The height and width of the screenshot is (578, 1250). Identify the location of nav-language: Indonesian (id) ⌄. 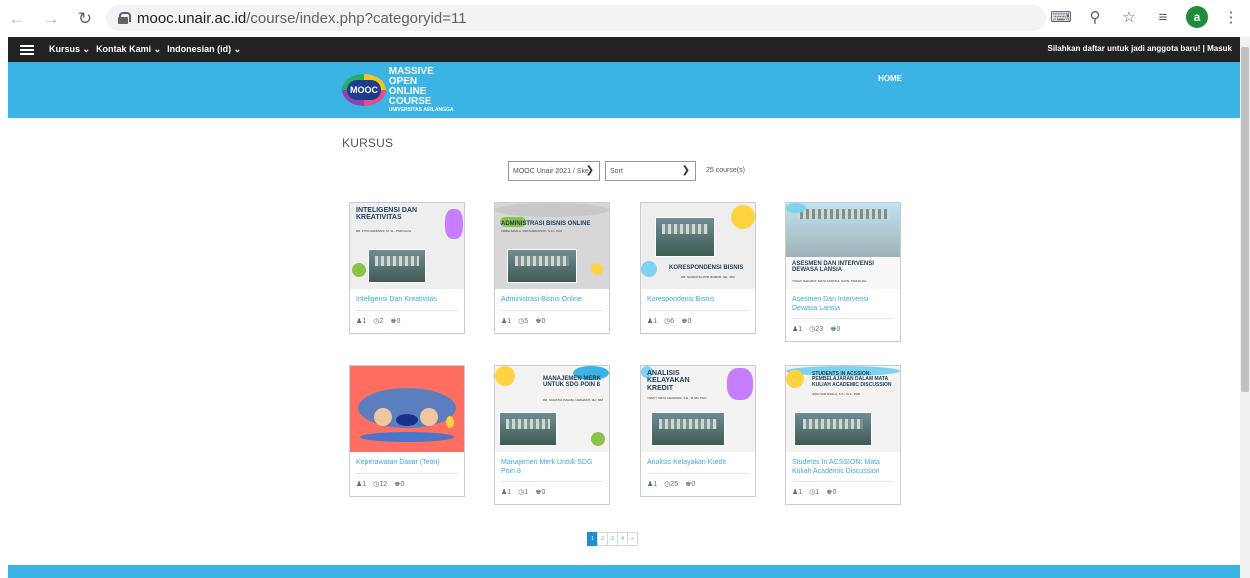
(204, 49).